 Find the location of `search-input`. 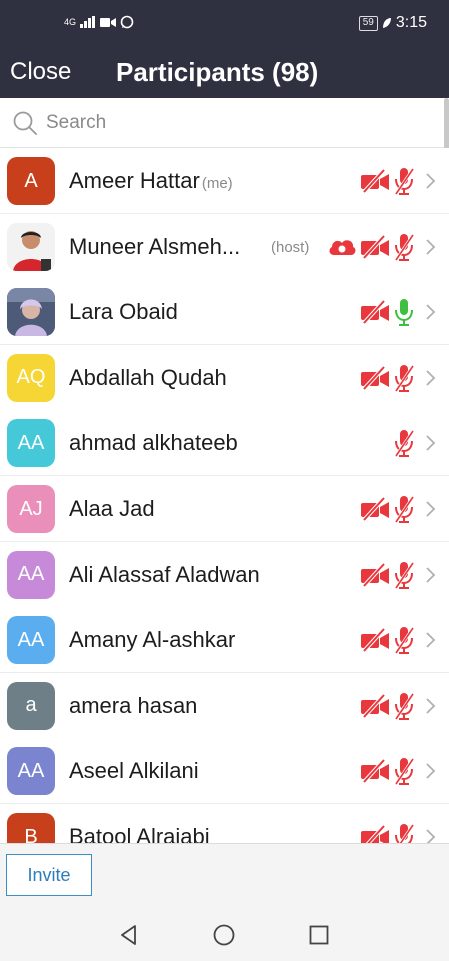

search-input is located at coordinates (236, 123).